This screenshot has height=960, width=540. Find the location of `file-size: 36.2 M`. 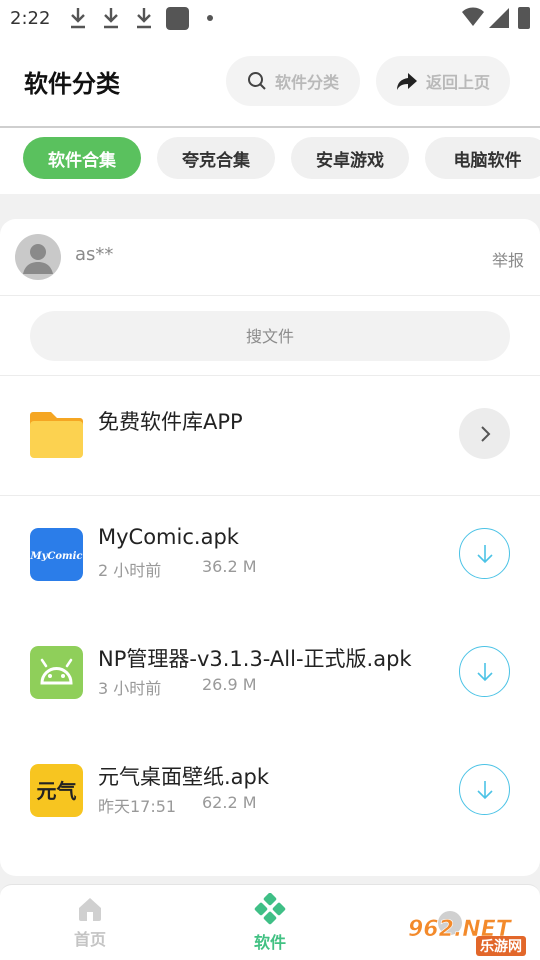

file-size: 36.2 M is located at coordinates (229, 566).